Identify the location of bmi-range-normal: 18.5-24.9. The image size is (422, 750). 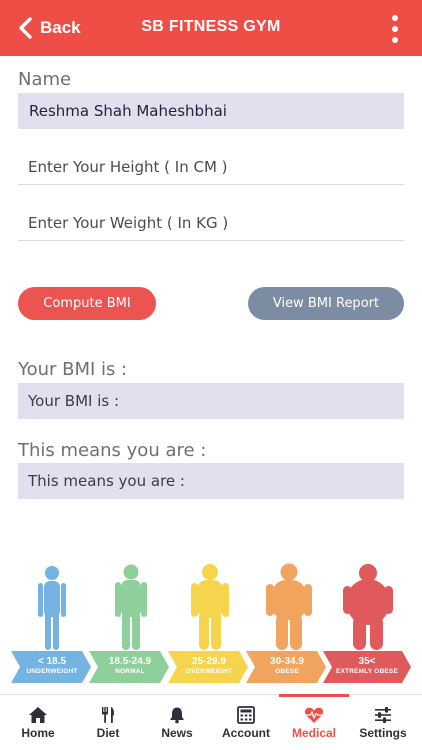
(130, 661).